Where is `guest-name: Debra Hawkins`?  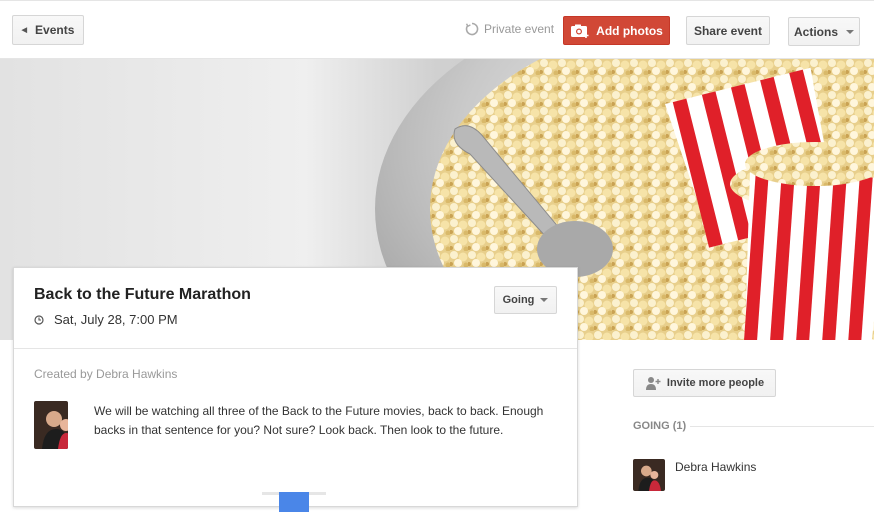 guest-name: Debra Hawkins is located at coordinates (715, 467).